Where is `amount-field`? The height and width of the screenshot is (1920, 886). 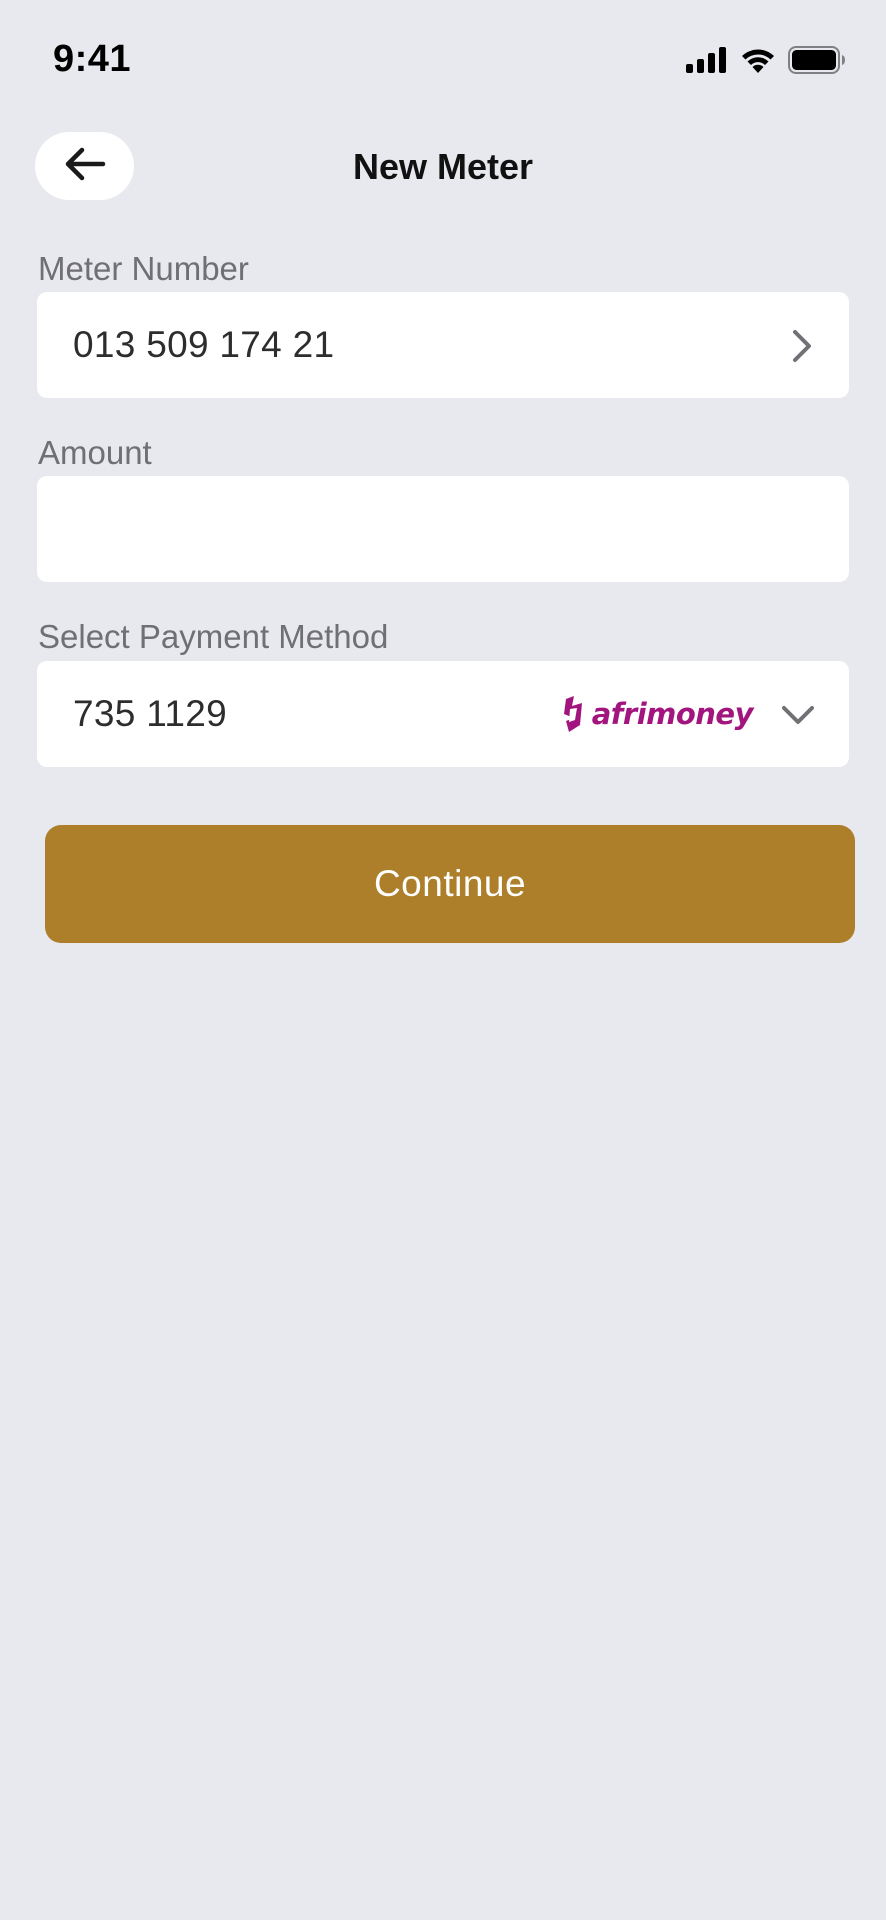
amount-field is located at coordinates (443, 529).